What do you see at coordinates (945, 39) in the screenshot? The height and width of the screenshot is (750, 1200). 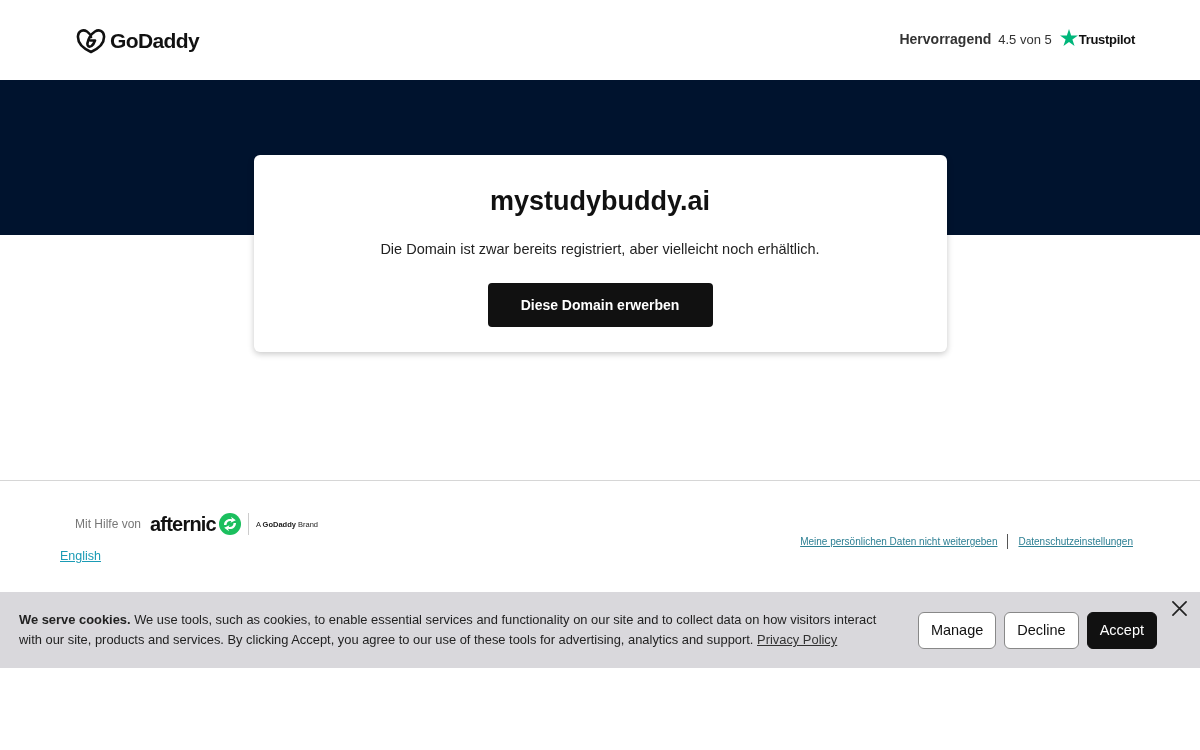 I see `rating-label: Hervorragend` at bounding box center [945, 39].